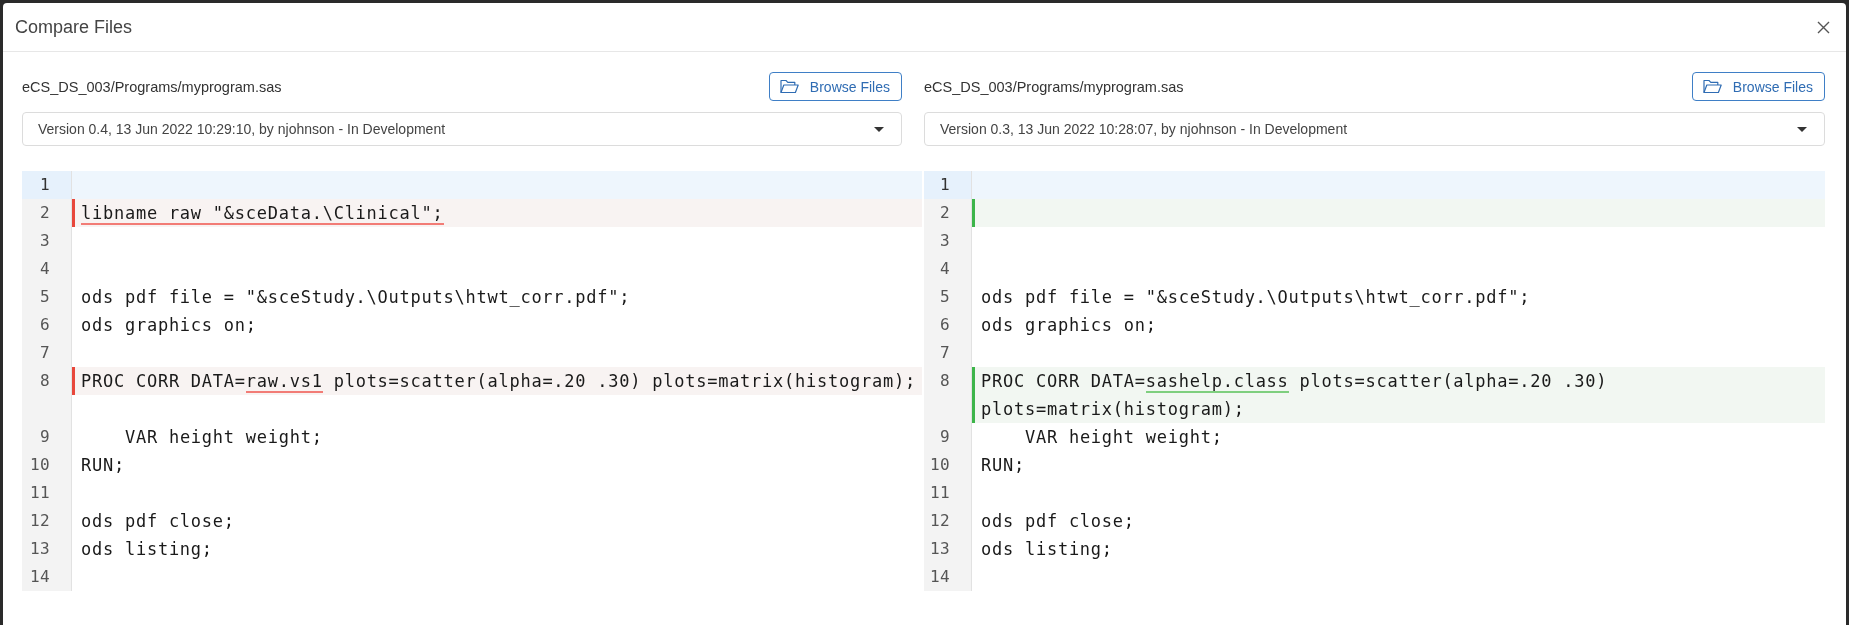 The image size is (1849, 625). Describe the element at coordinates (74, 27) in the screenshot. I see `dialog-title: Compare Files` at that location.